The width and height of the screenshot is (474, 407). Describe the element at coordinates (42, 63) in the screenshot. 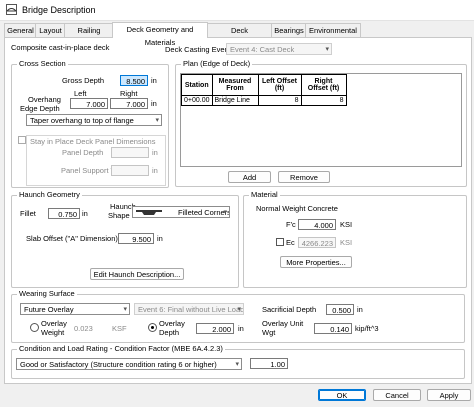

I see `cross-section-title: Cross Section` at that location.